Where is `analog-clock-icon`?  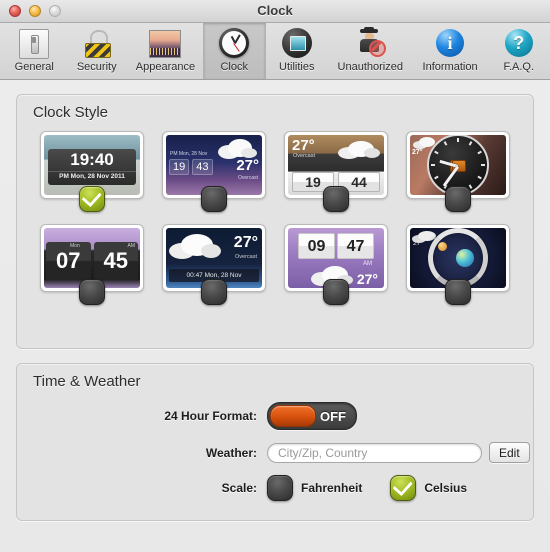
analog-clock-icon is located at coordinates (234, 43).